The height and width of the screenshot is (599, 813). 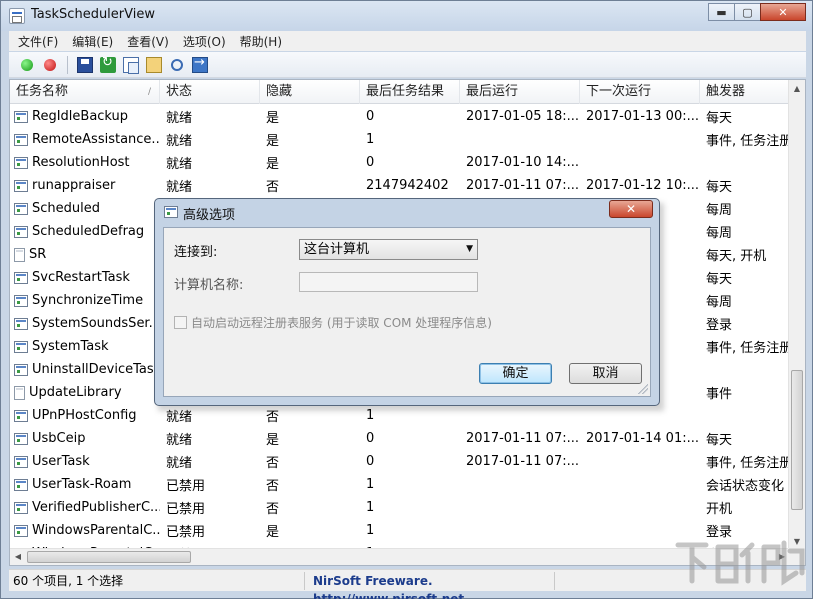 What do you see at coordinates (406, 16) in the screenshot?
I see `title-bar: TaskSchedulerView ▬ ▢ ✕` at bounding box center [406, 16].